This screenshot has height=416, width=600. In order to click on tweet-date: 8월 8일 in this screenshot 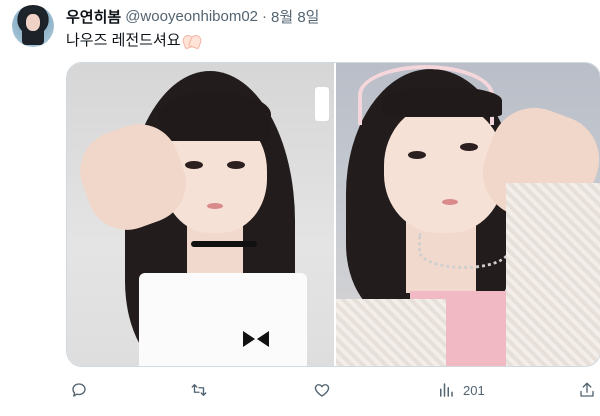, I will do `click(295, 16)`.